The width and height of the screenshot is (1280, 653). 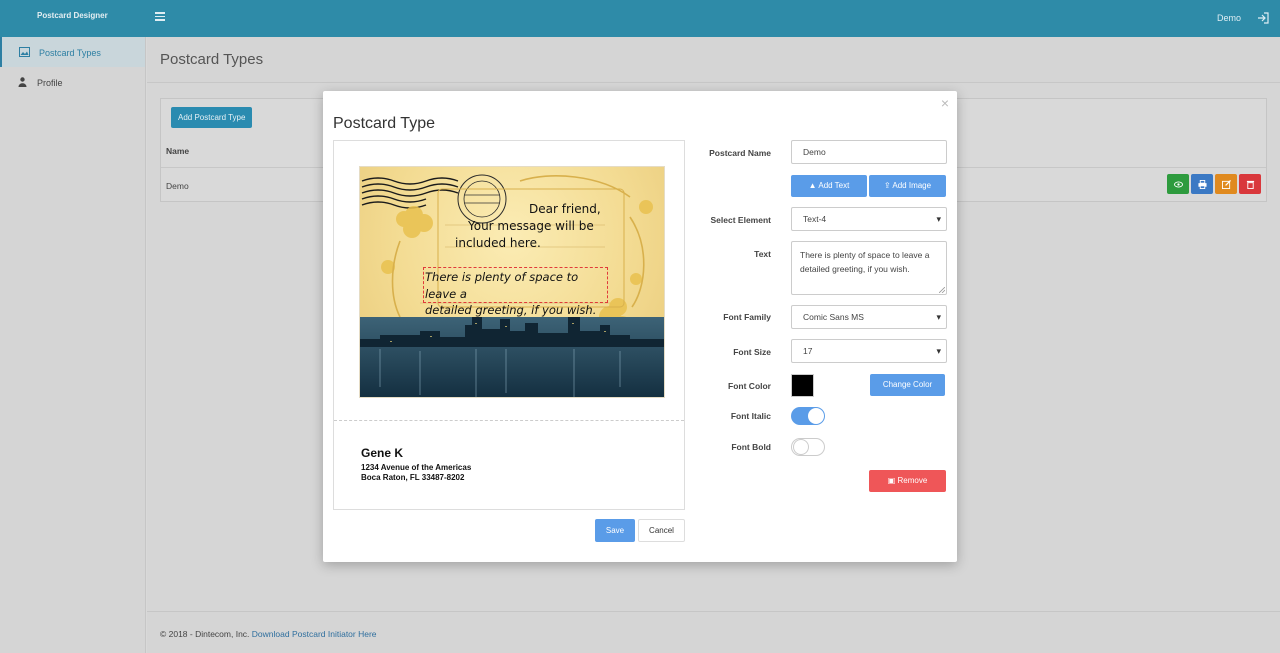 What do you see at coordinates (413, 477) in the screenshot?
I see `address-line: Boca Raton, FL 33487-8202` at bounding box center [413, 477].